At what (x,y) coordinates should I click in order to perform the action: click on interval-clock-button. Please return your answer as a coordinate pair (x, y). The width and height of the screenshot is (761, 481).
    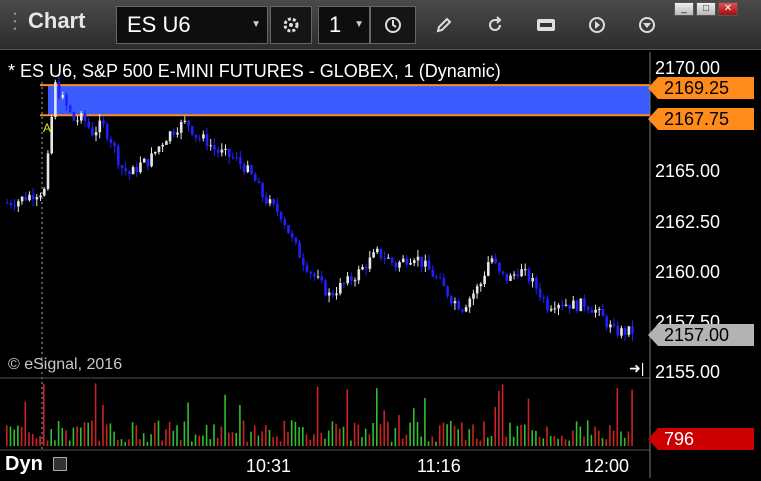
    Looking at the image, I should click on (393, 25).